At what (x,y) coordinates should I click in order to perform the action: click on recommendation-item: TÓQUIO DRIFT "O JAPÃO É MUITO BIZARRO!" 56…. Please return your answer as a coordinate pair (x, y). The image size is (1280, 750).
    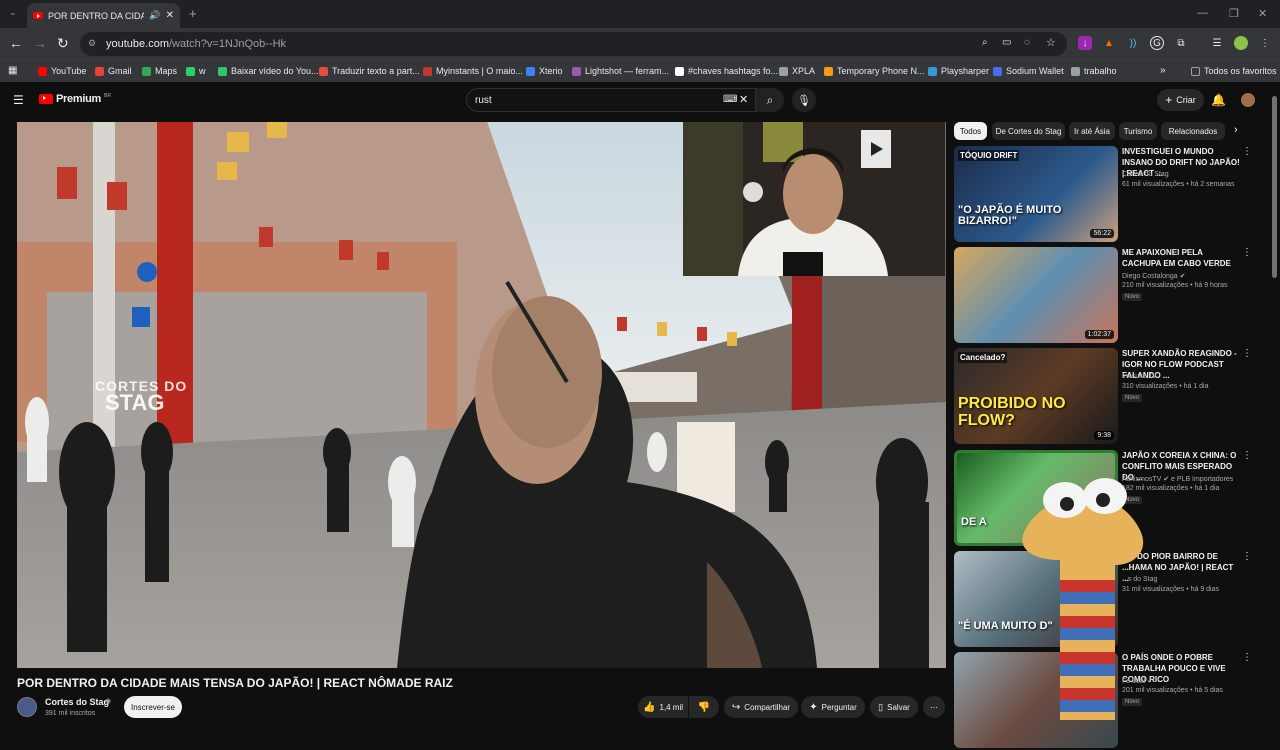
    Looking at the image, I should click on (1104, 195).